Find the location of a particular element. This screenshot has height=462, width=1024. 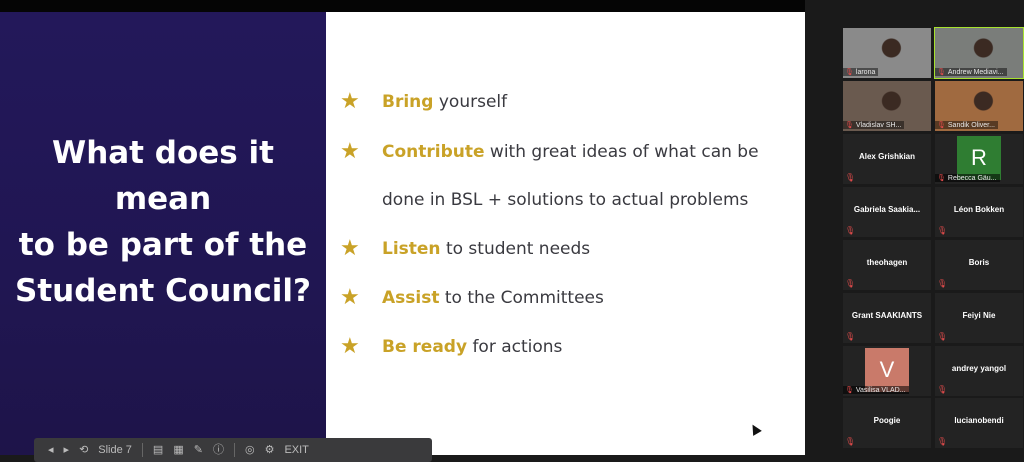

participant-tile: Gabriela Saakia... 🎙 is located at coordinates (887, 212).